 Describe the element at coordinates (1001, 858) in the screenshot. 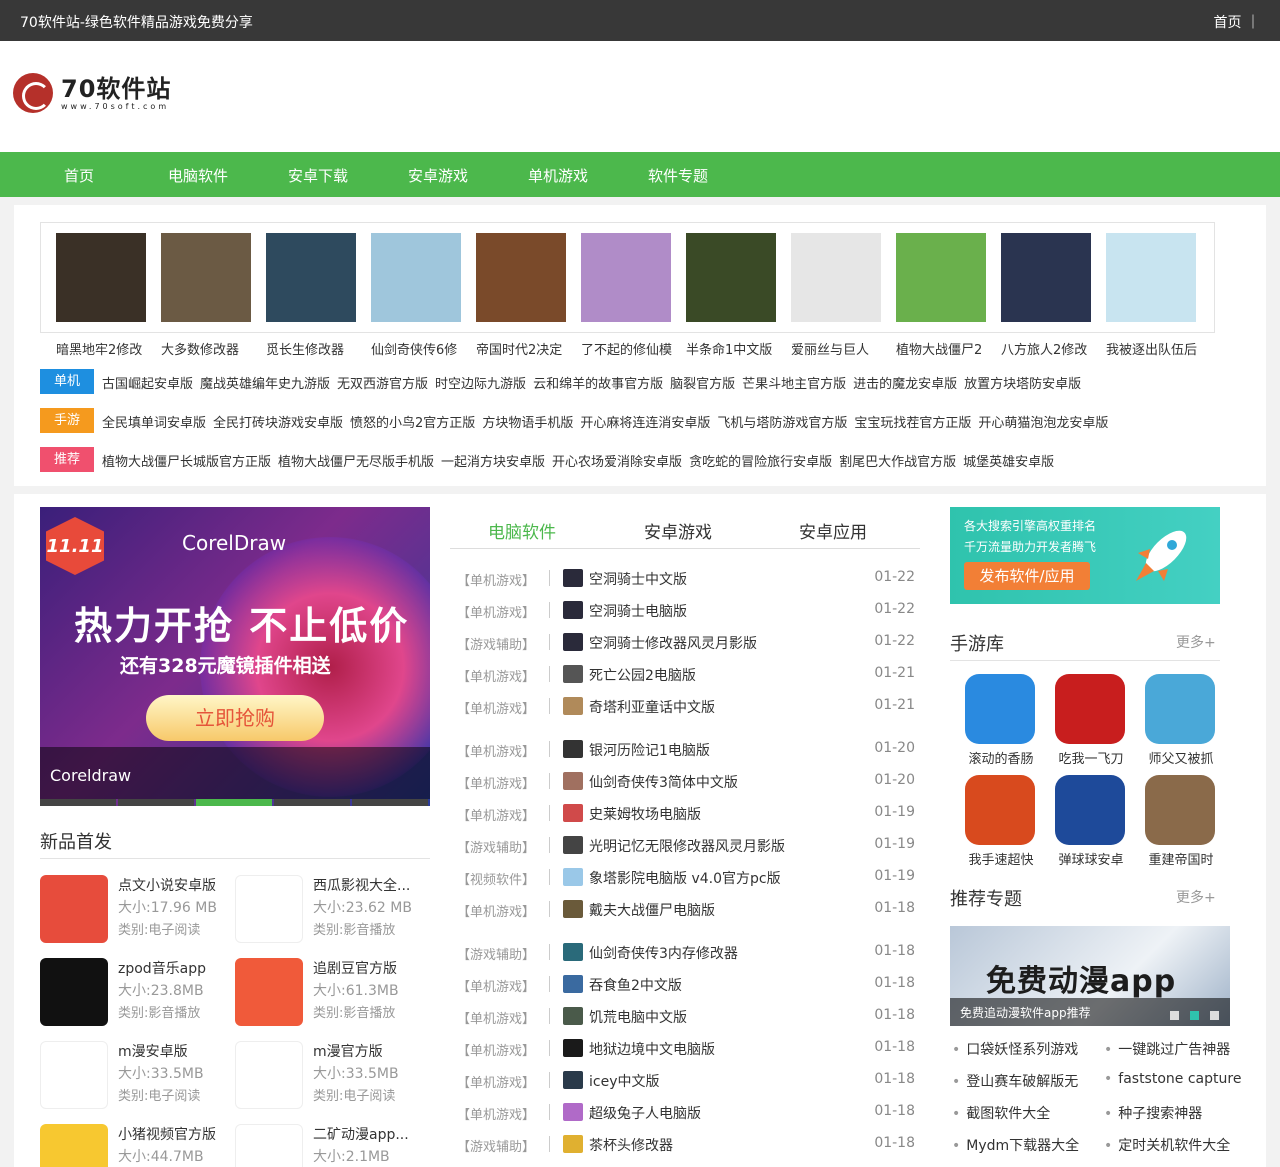

I see `mobile-game-name: 我手速超快` at that location.